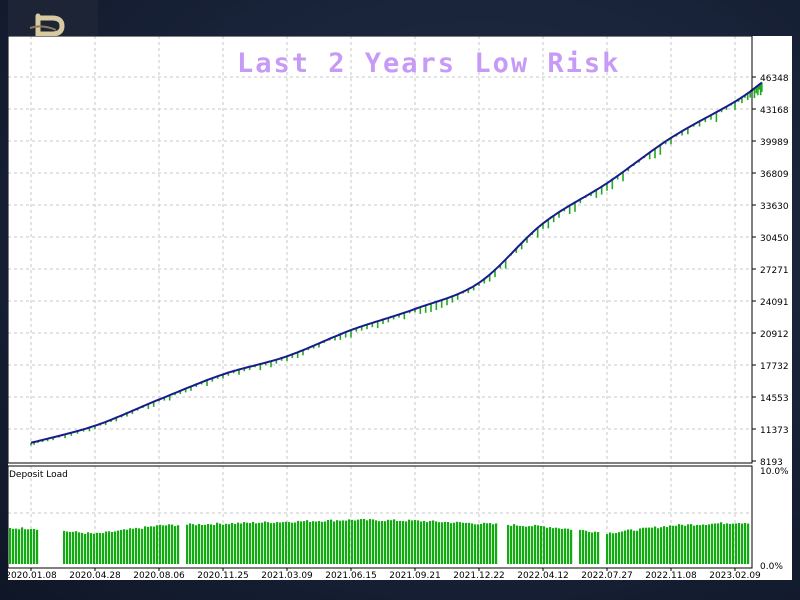 The width and height of the screenshot is (800, 600). Describe the element at coordinates (38, 475) in the screenshot. I see `deposit-load-title: Deposit Load` at that location.